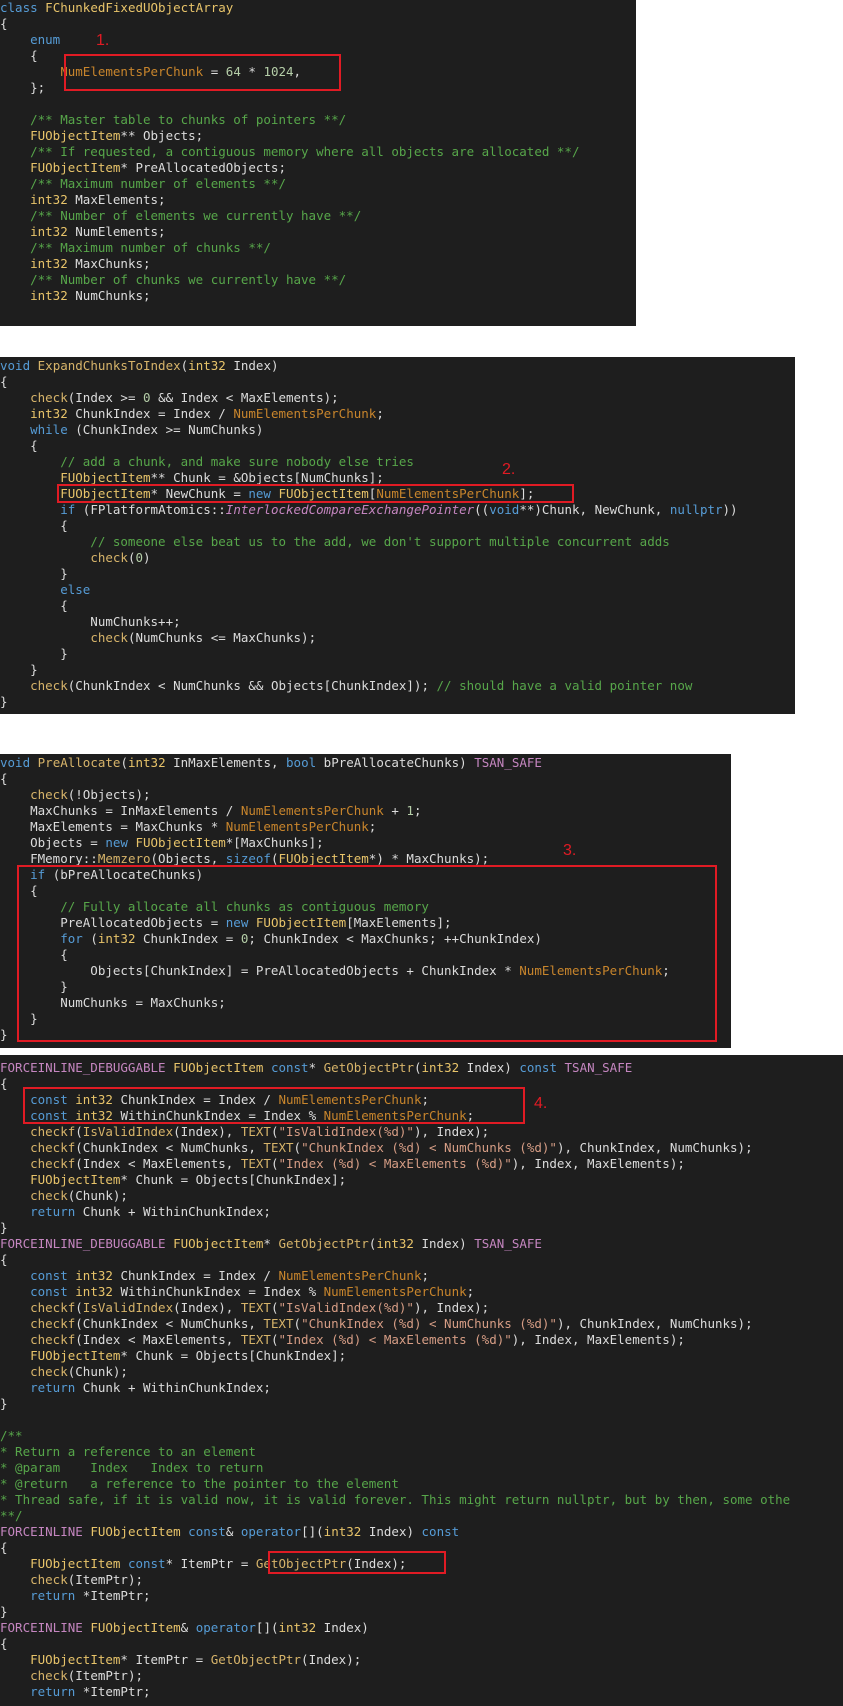  What do you see at coordinates (158, 167) in the screenshot?
I see `code-line: FUObjectItem* PreAllocatedObjects;` at bounding box center [158, 167].